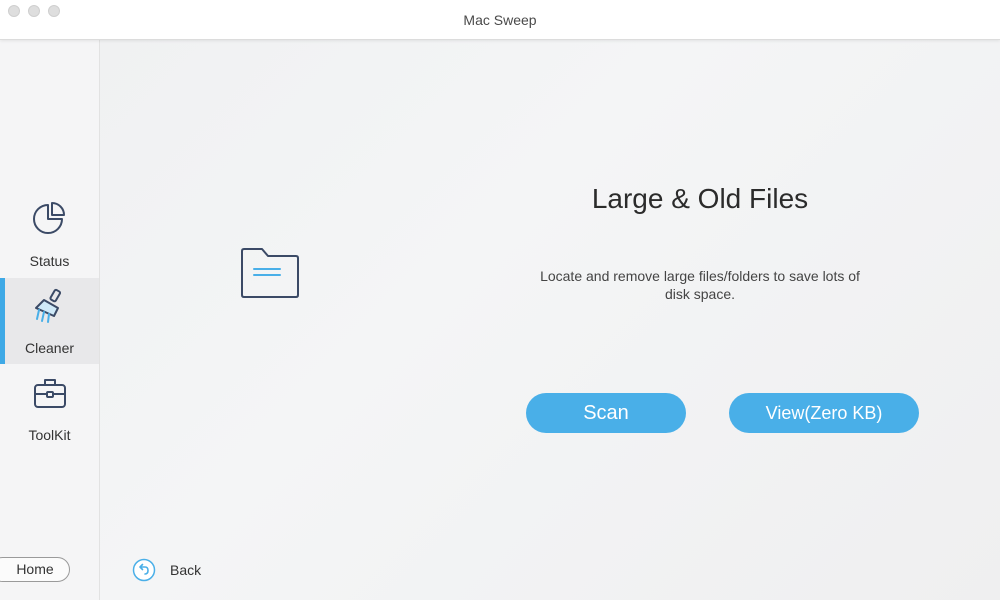 The width and height of the screenshot is (1000, 600). I want to click on broom-icon, so click(47, 305).